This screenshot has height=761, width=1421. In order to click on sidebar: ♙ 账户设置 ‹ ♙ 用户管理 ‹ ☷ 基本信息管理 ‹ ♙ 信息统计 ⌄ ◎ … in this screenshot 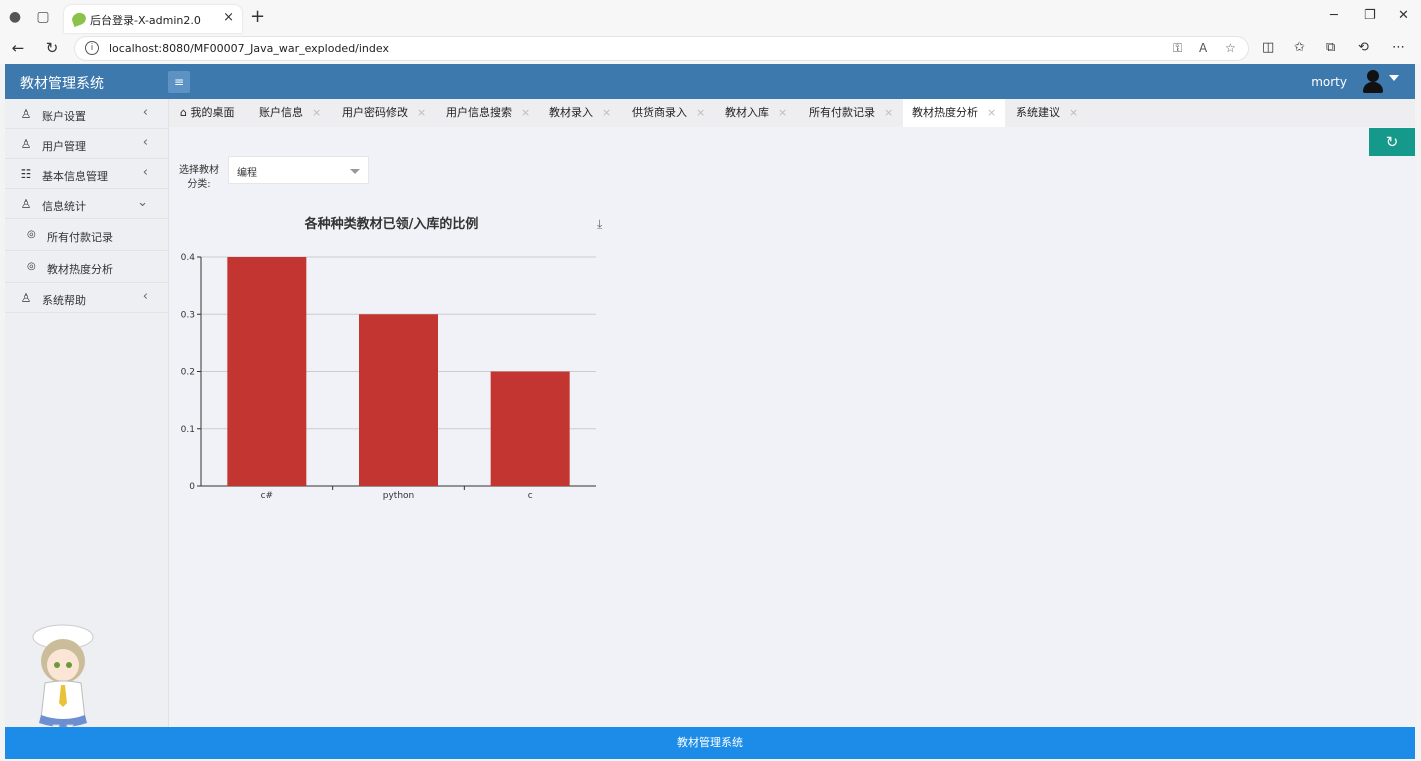, I will do `click(87, 425)`.